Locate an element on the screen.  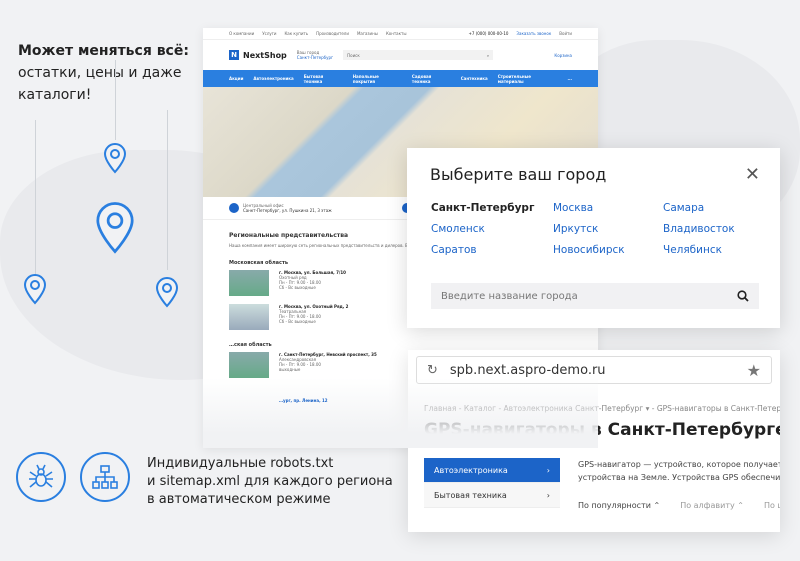
logo-text: NextShop is located at coordinates (265, 55).